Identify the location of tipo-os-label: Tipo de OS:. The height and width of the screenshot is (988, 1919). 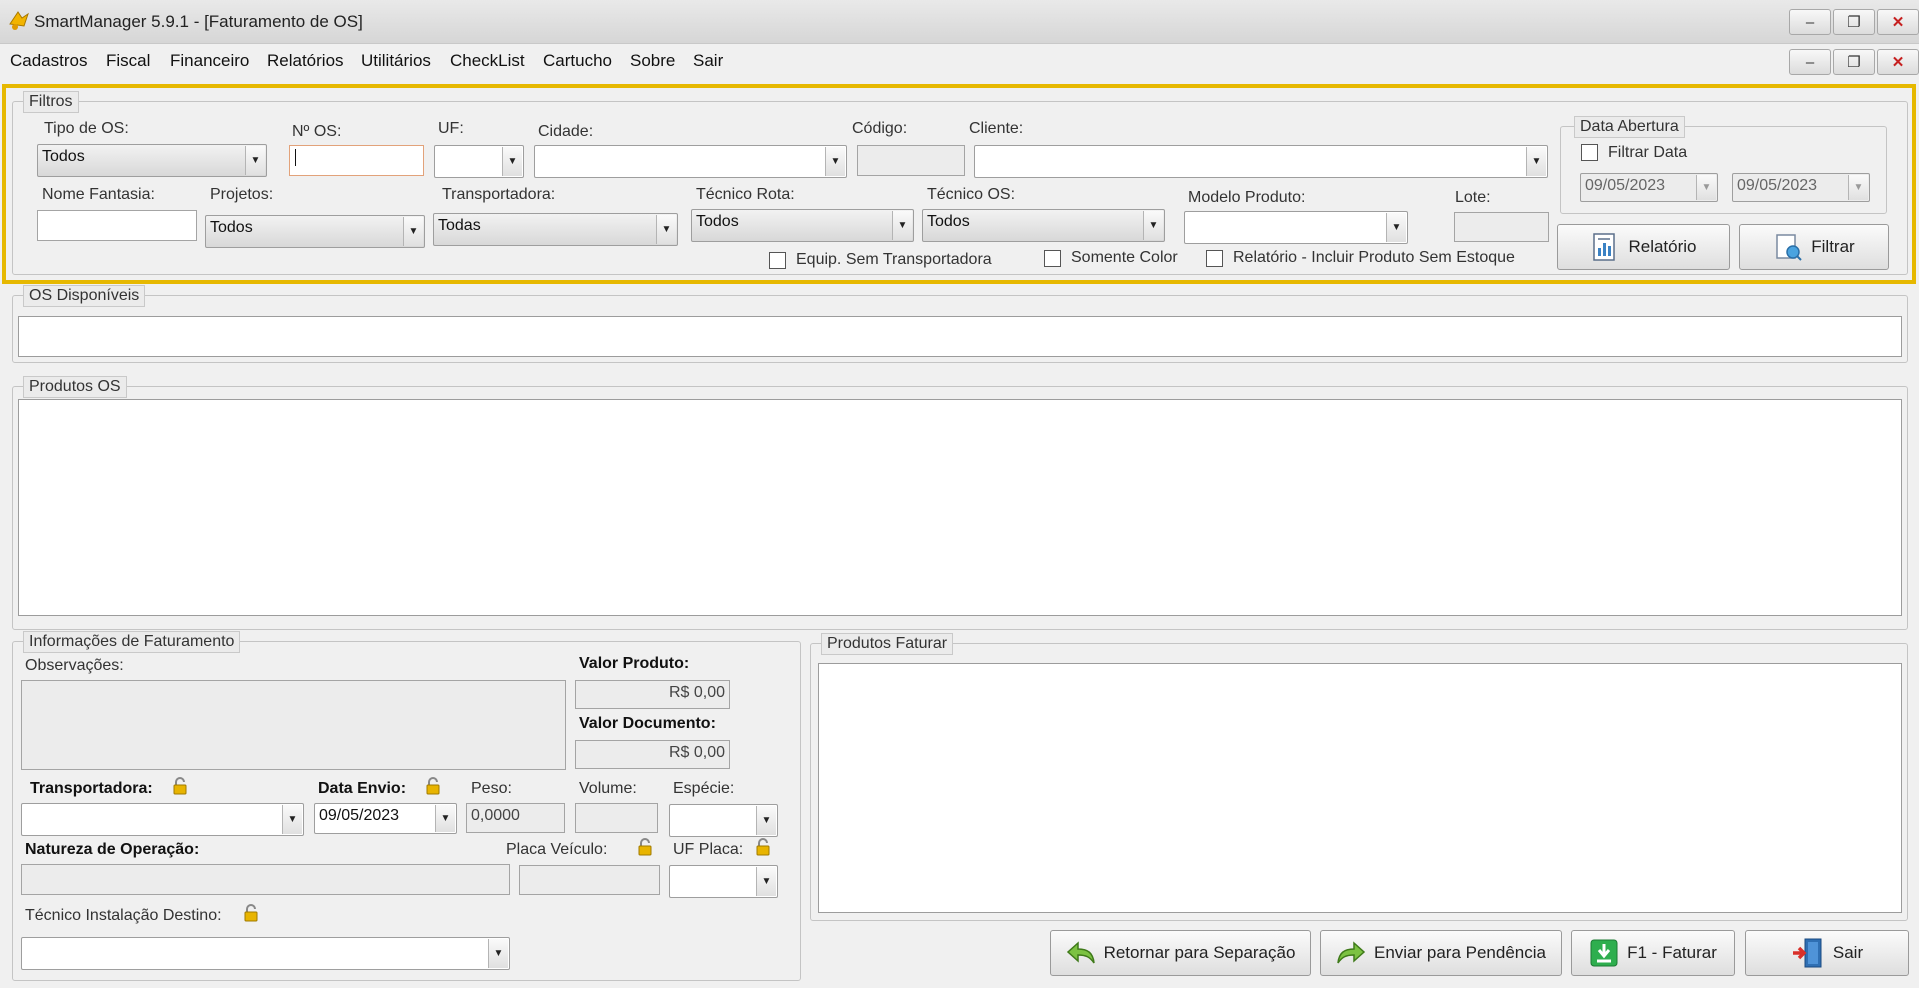
(86, 128).